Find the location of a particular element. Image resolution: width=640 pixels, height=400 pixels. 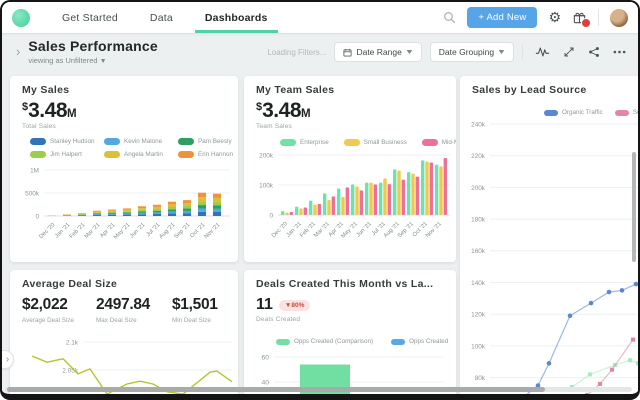

settings-gear-icon: ⚙ is located at coordinates (554, 18).